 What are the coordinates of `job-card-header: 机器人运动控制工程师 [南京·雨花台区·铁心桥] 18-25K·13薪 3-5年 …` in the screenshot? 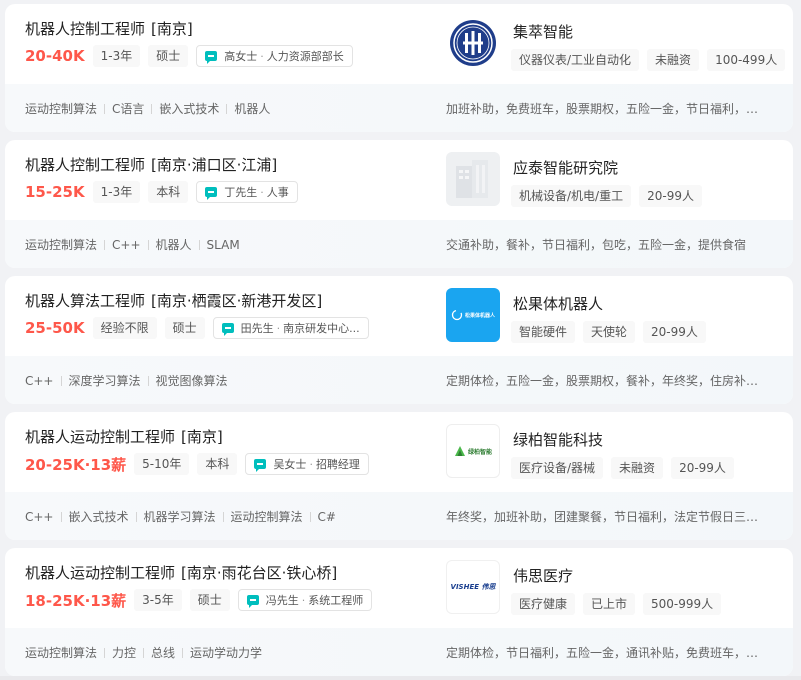 It's located at (399, 588).